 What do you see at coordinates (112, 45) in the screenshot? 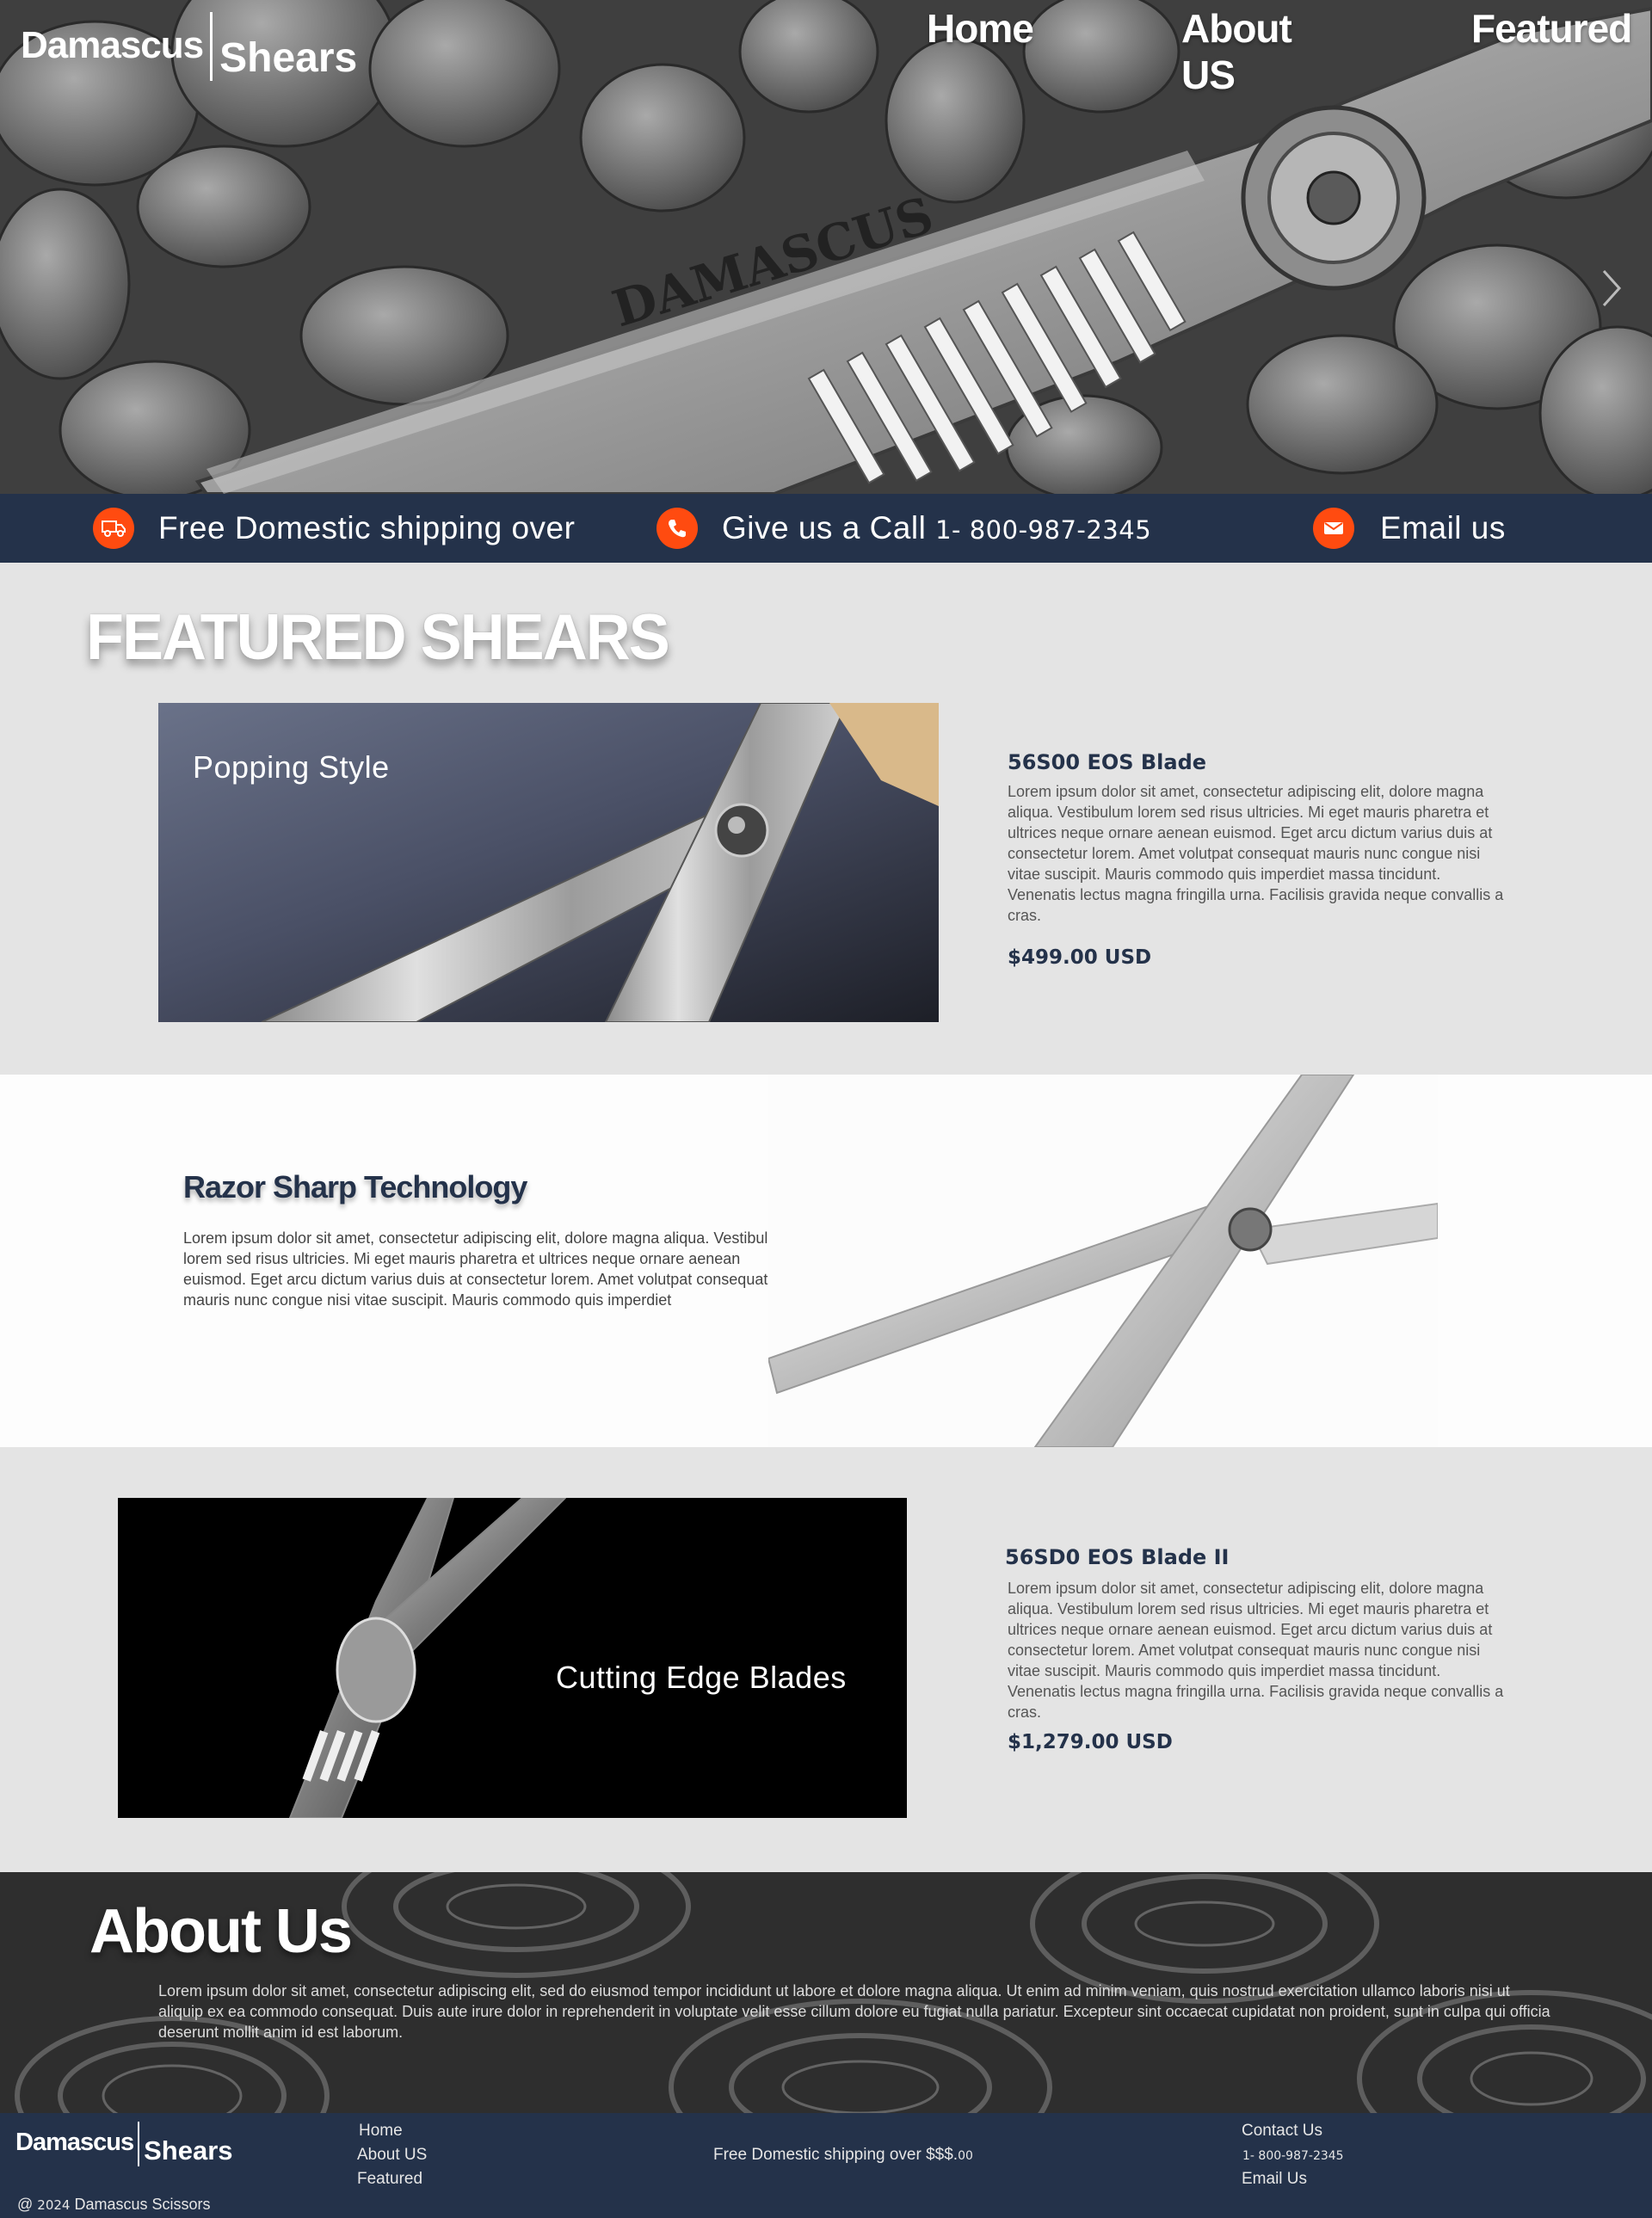
I see `brand-word-1: Damascus` at bounding box center [112, 45].